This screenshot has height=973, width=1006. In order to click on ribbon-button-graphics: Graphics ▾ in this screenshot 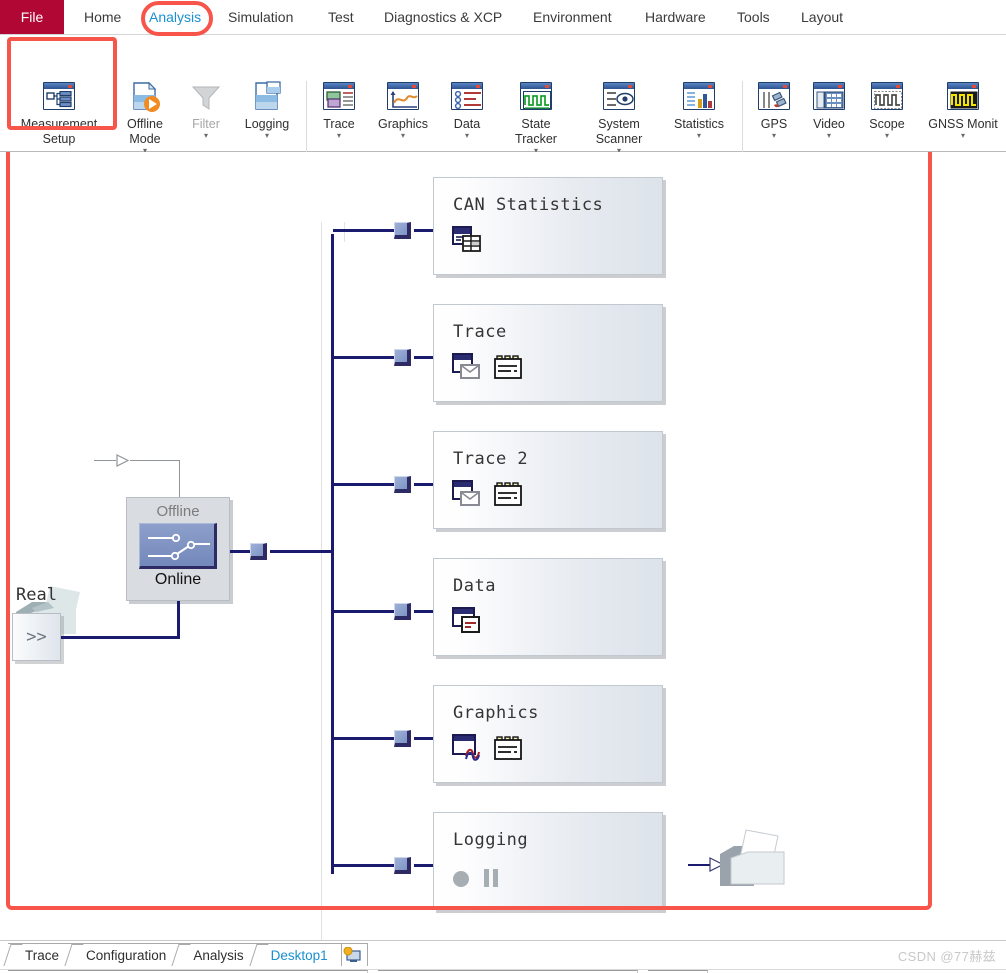, I will do `click(403, 110)`.